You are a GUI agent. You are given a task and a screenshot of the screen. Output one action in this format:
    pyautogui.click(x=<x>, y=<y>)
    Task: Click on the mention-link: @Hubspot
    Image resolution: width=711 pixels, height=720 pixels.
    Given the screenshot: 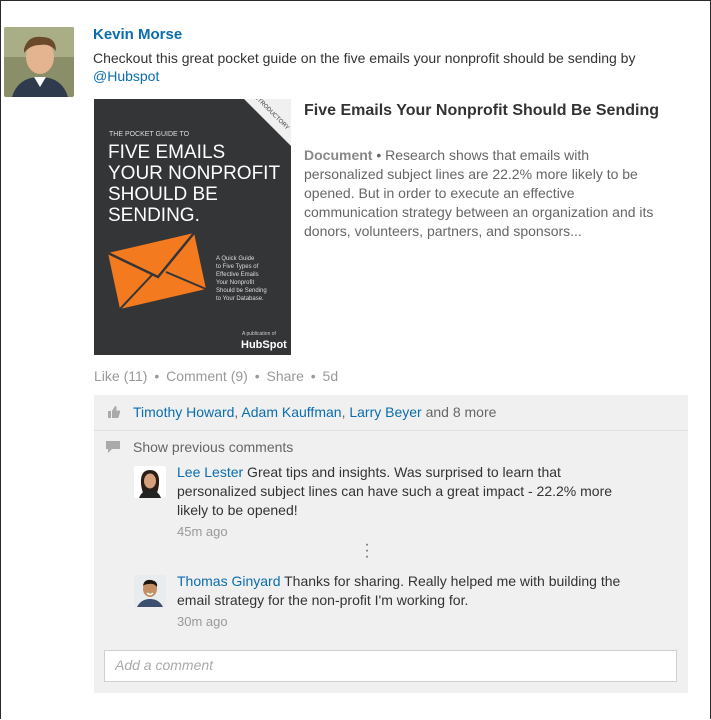 What is the action you would take?
    pyautogui.click(x=393, y=76)
    